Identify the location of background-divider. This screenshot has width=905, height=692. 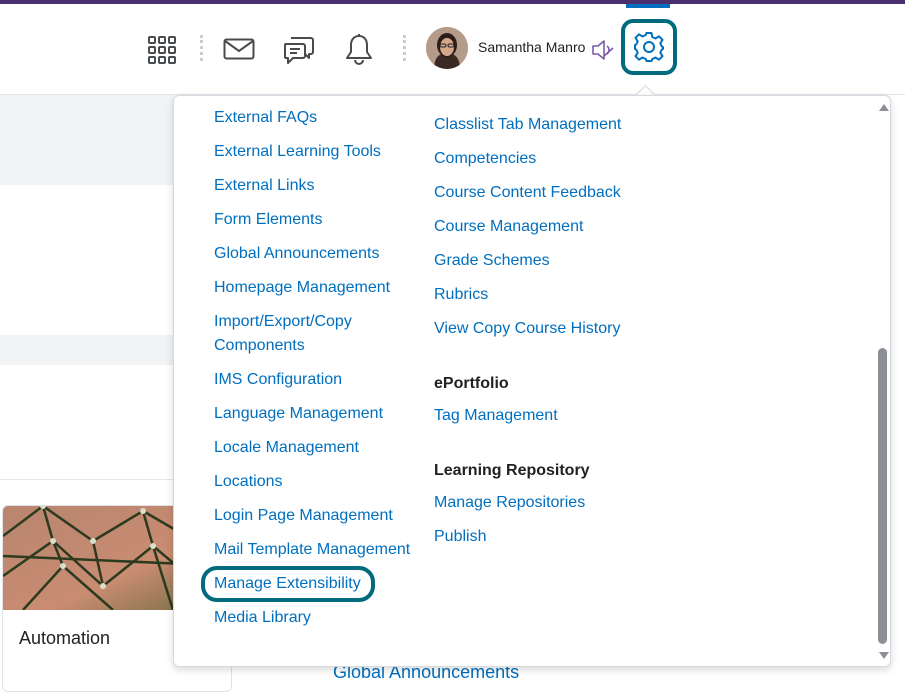
(87, 479).